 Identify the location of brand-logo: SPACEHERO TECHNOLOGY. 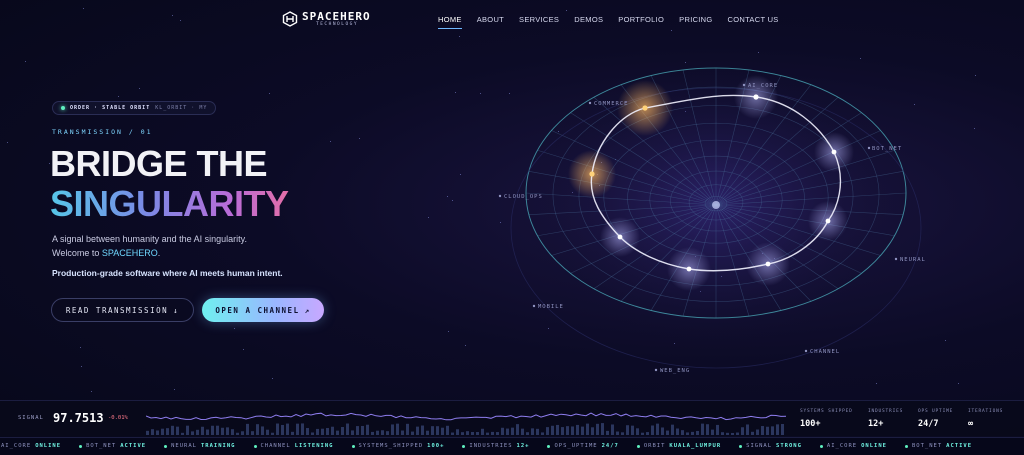
(326, 19).